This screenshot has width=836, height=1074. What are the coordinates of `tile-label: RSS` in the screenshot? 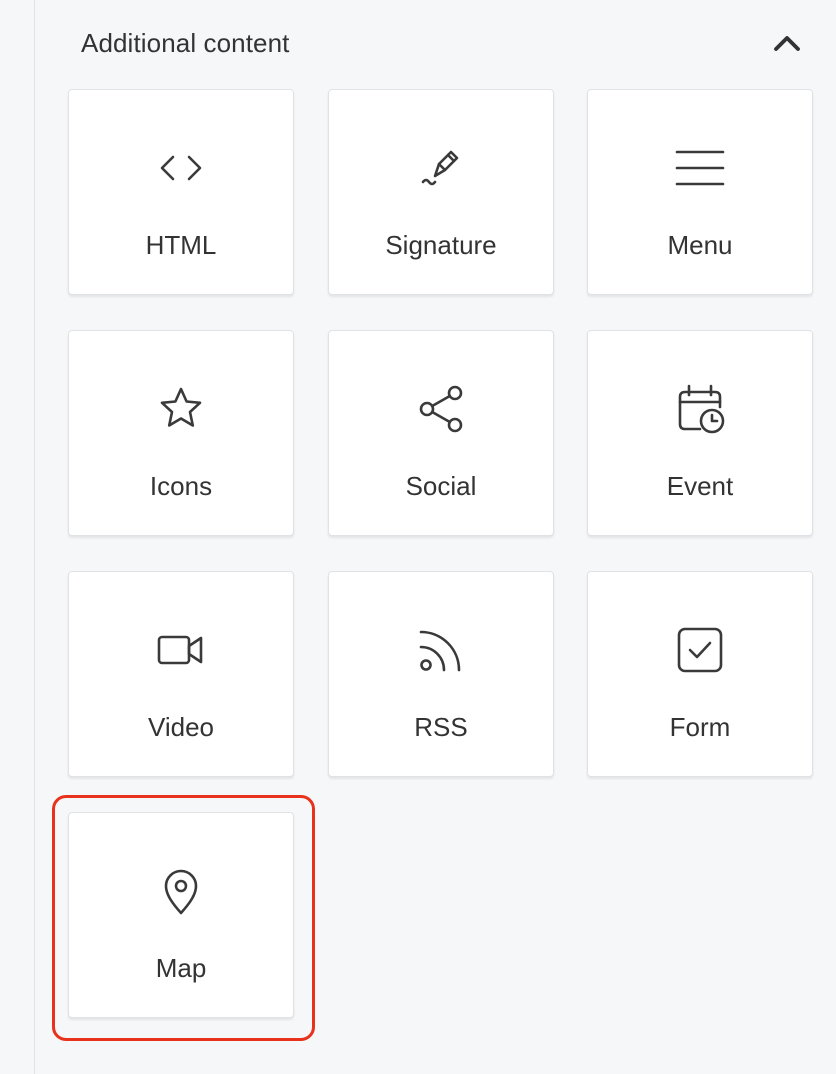 It's located at (441, 727).